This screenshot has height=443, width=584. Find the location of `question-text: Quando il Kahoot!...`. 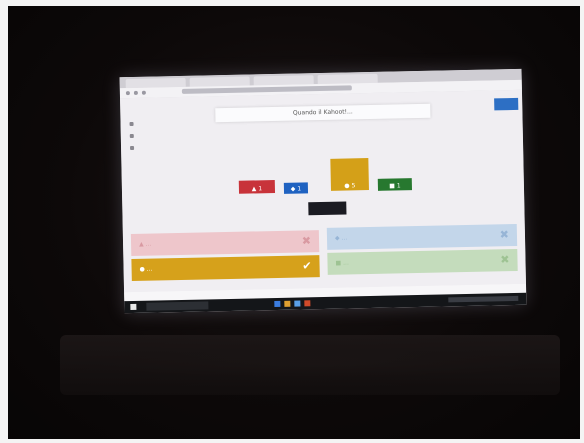

question-text: Quando il Kahoot!... is located at coordinates (323, 113).